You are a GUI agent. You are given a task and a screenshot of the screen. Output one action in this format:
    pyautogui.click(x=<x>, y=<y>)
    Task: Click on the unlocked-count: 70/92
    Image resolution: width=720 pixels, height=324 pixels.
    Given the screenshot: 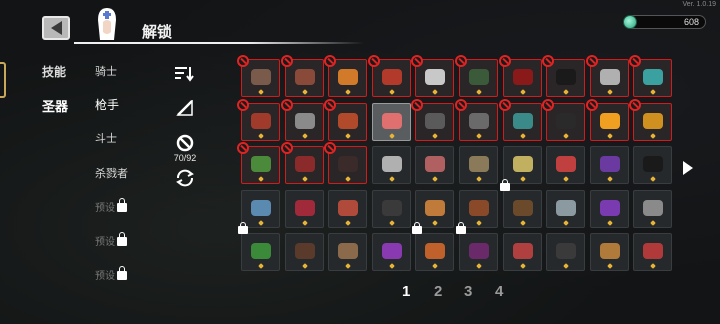 What is the action you would take?
    pyautogui.click(x=185, y=158)
    